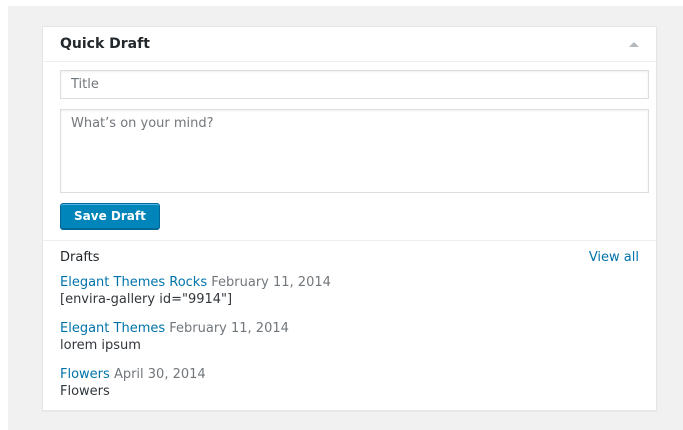  I want to click on draft-title-link: Elegant Themes Rocks, so click(133, 282).